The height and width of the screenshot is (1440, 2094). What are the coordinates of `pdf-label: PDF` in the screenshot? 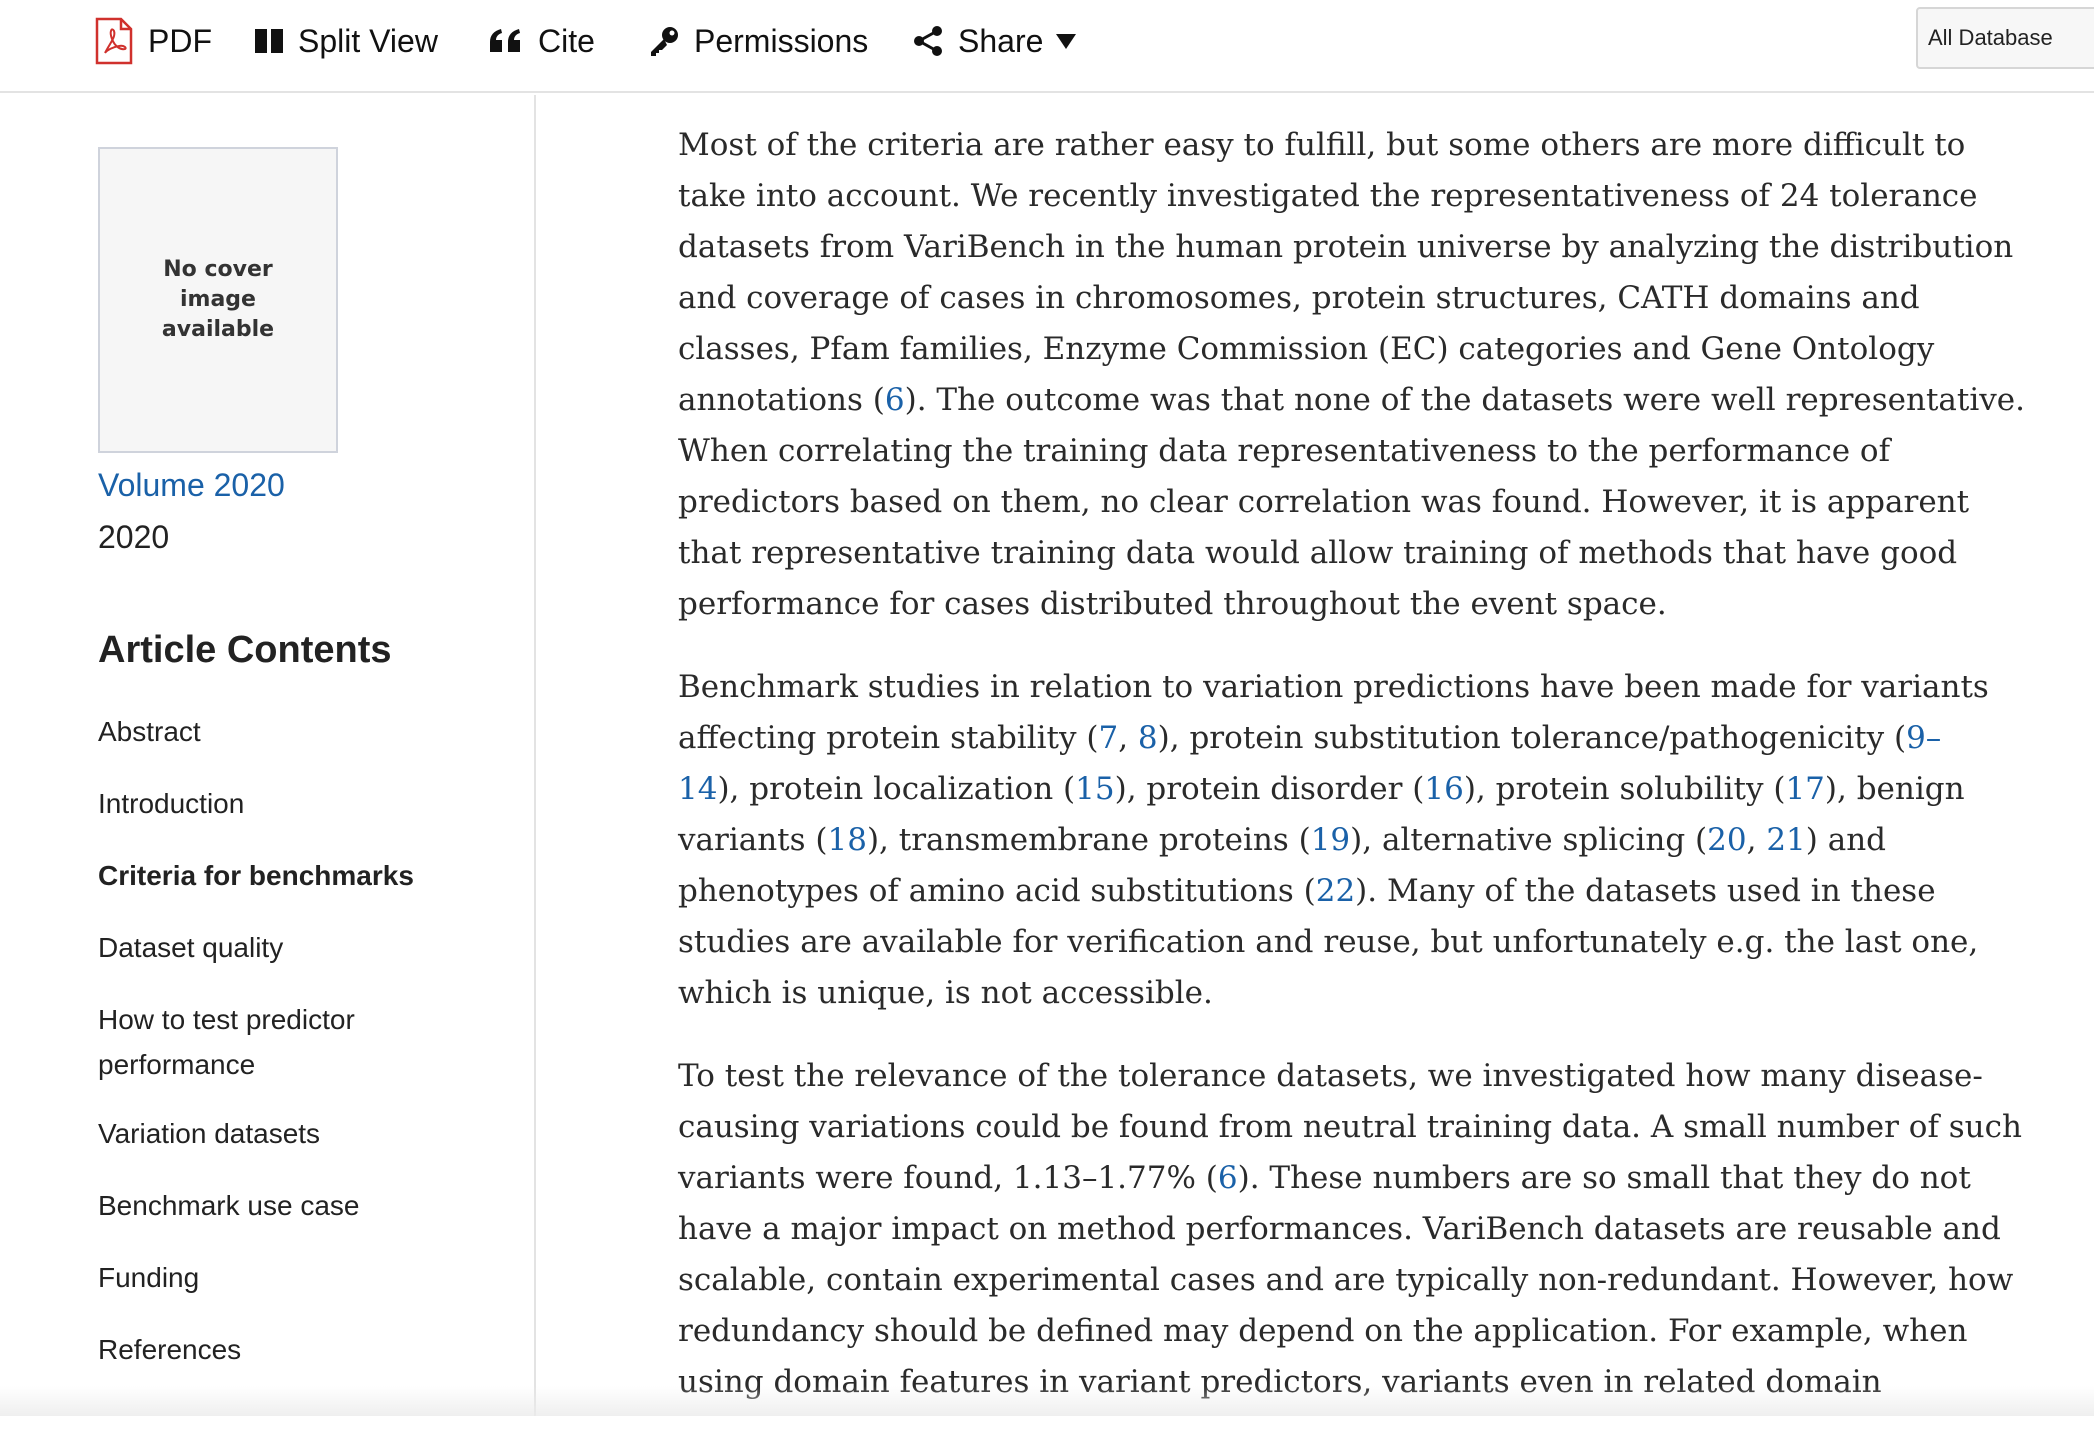 It's located at (180, 40).